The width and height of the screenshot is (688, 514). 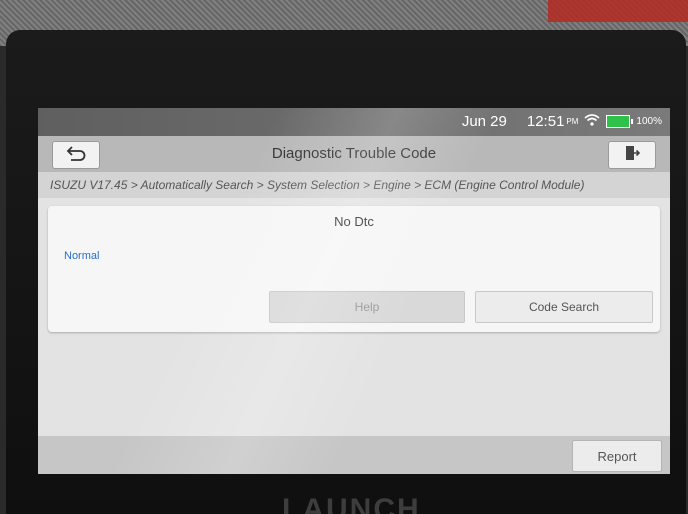 I want to click on background-red-object, so click(x=618, y=11).